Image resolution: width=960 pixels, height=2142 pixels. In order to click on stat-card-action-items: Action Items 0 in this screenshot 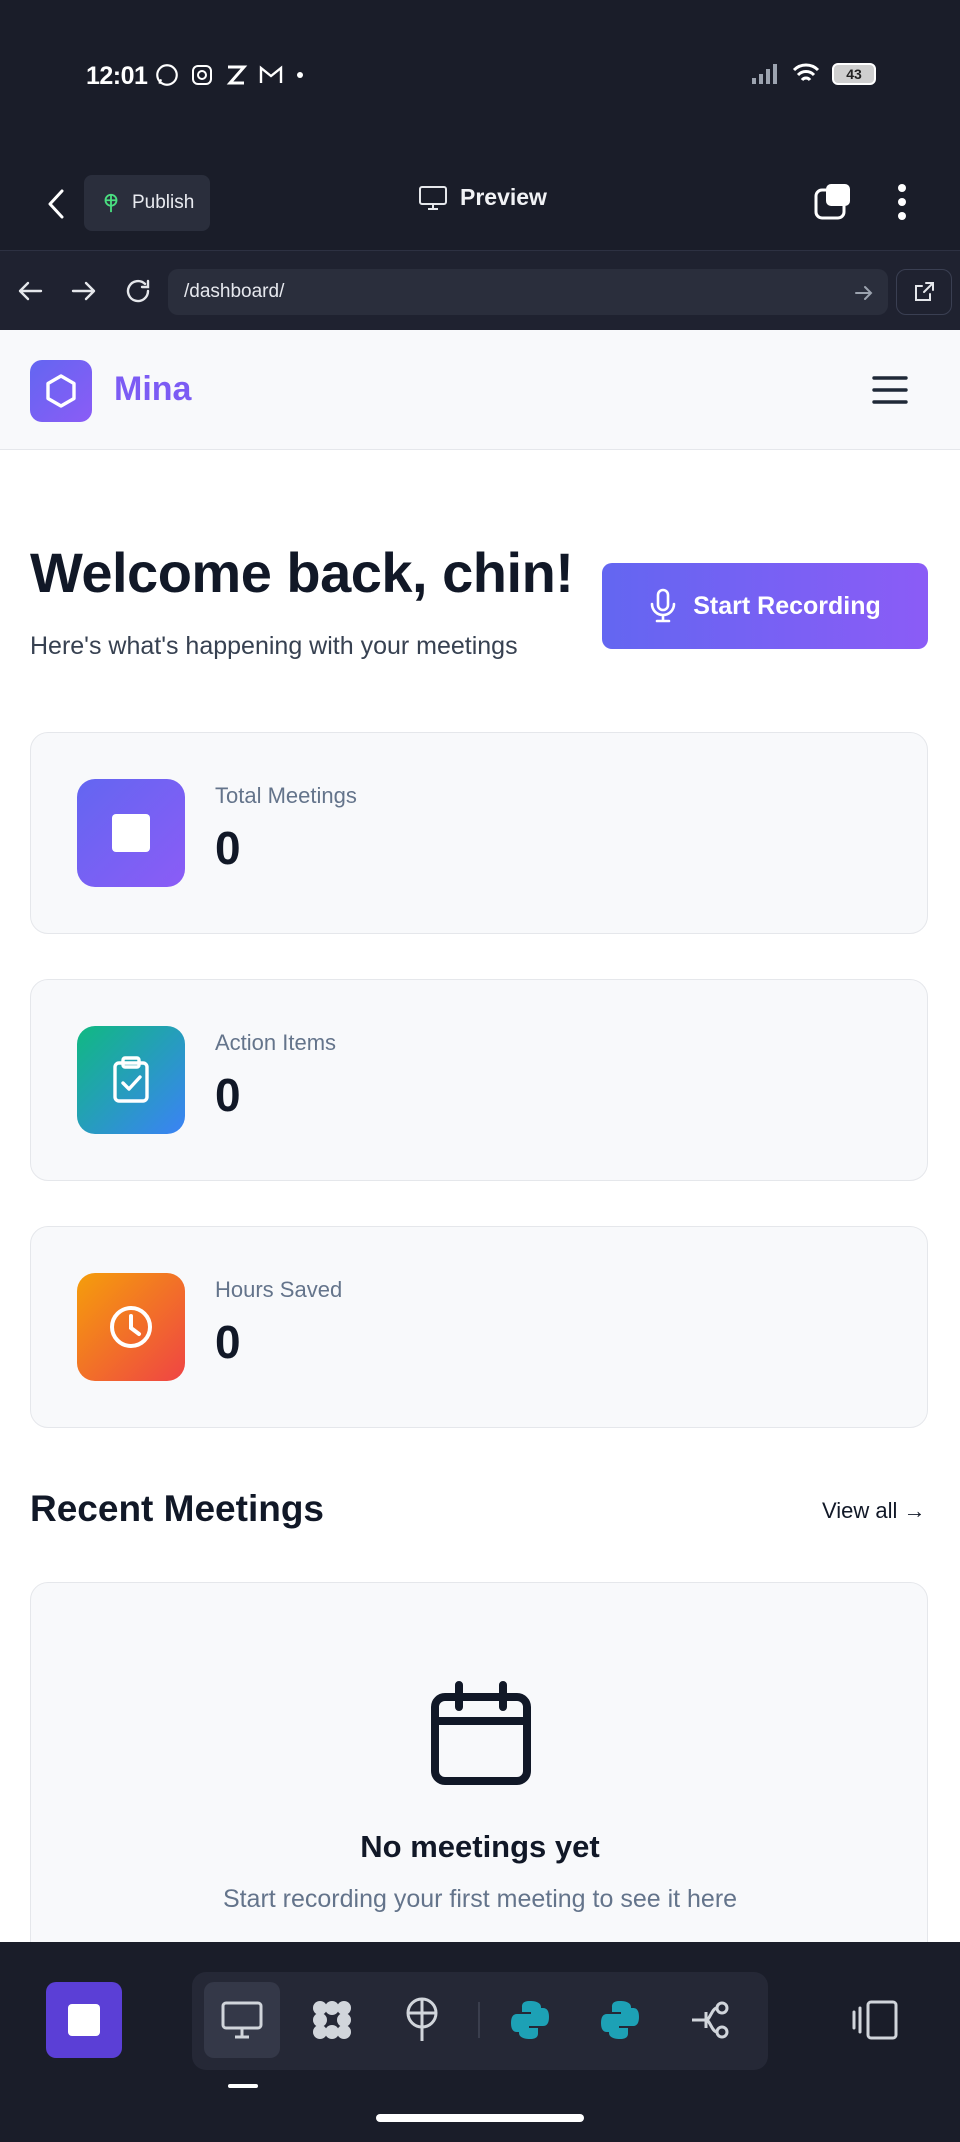, I will do `click(479, 1080)`.